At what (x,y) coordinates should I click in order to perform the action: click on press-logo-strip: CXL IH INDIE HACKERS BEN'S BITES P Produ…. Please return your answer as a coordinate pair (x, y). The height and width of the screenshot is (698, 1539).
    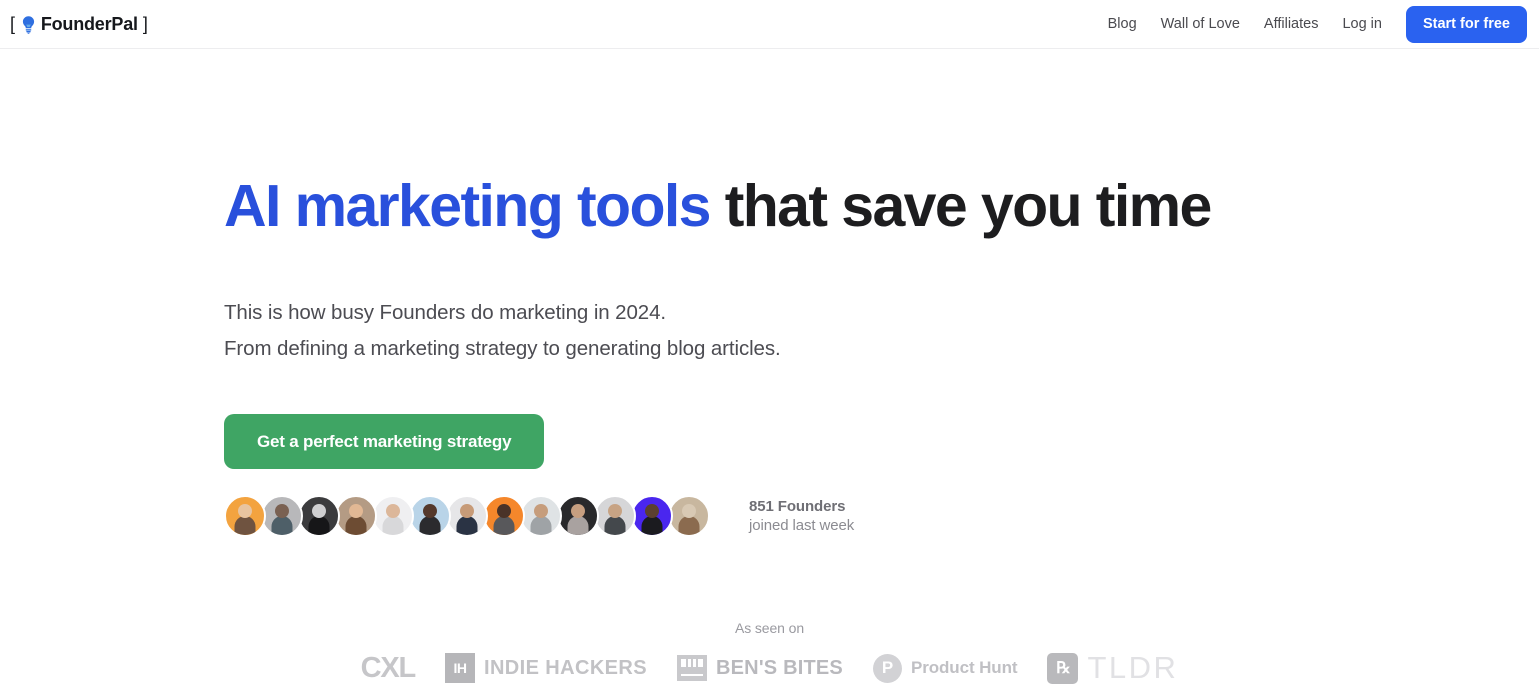
    Looking at the image, I should click on (769, 668).